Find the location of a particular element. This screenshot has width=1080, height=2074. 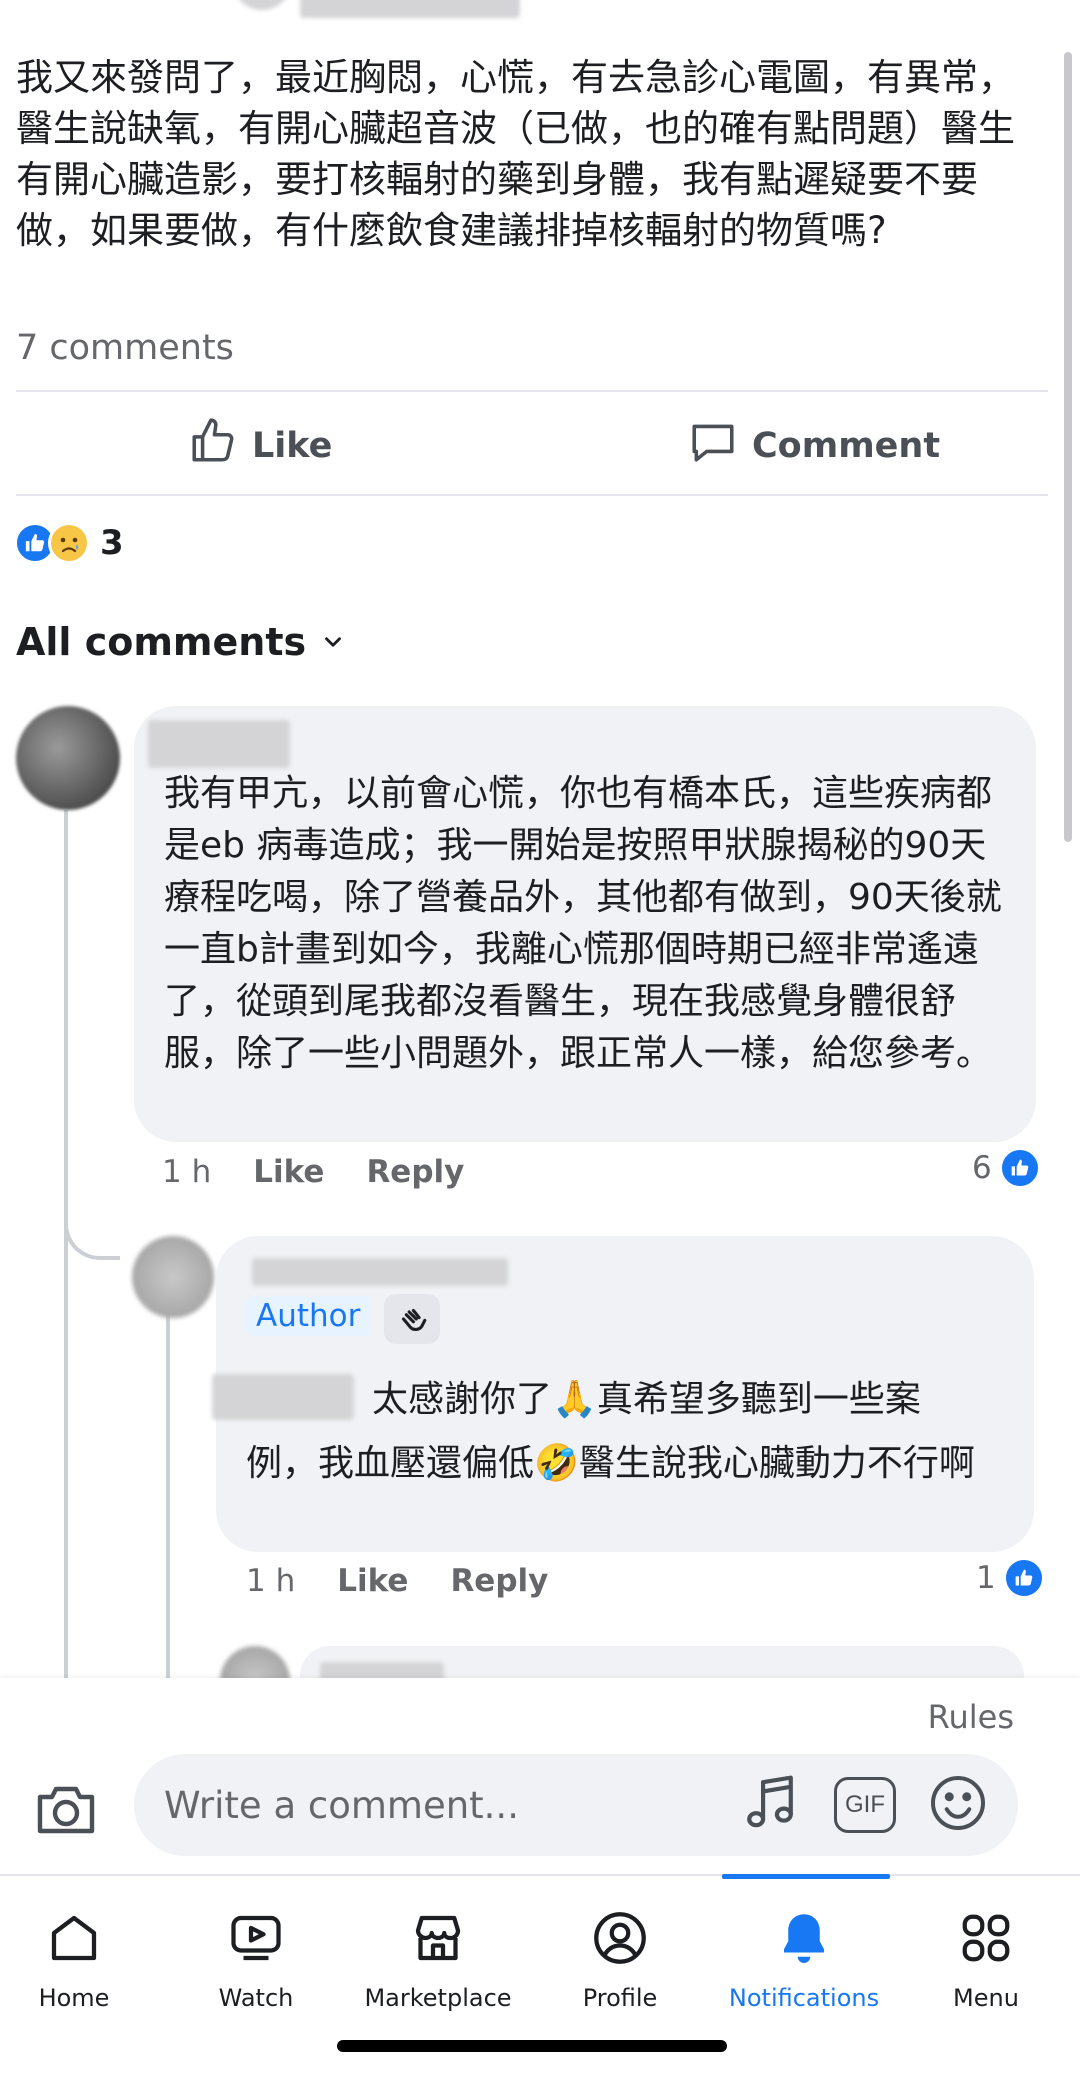

tab-notifications-label: Notifications is located at coordinates (804, 1998).